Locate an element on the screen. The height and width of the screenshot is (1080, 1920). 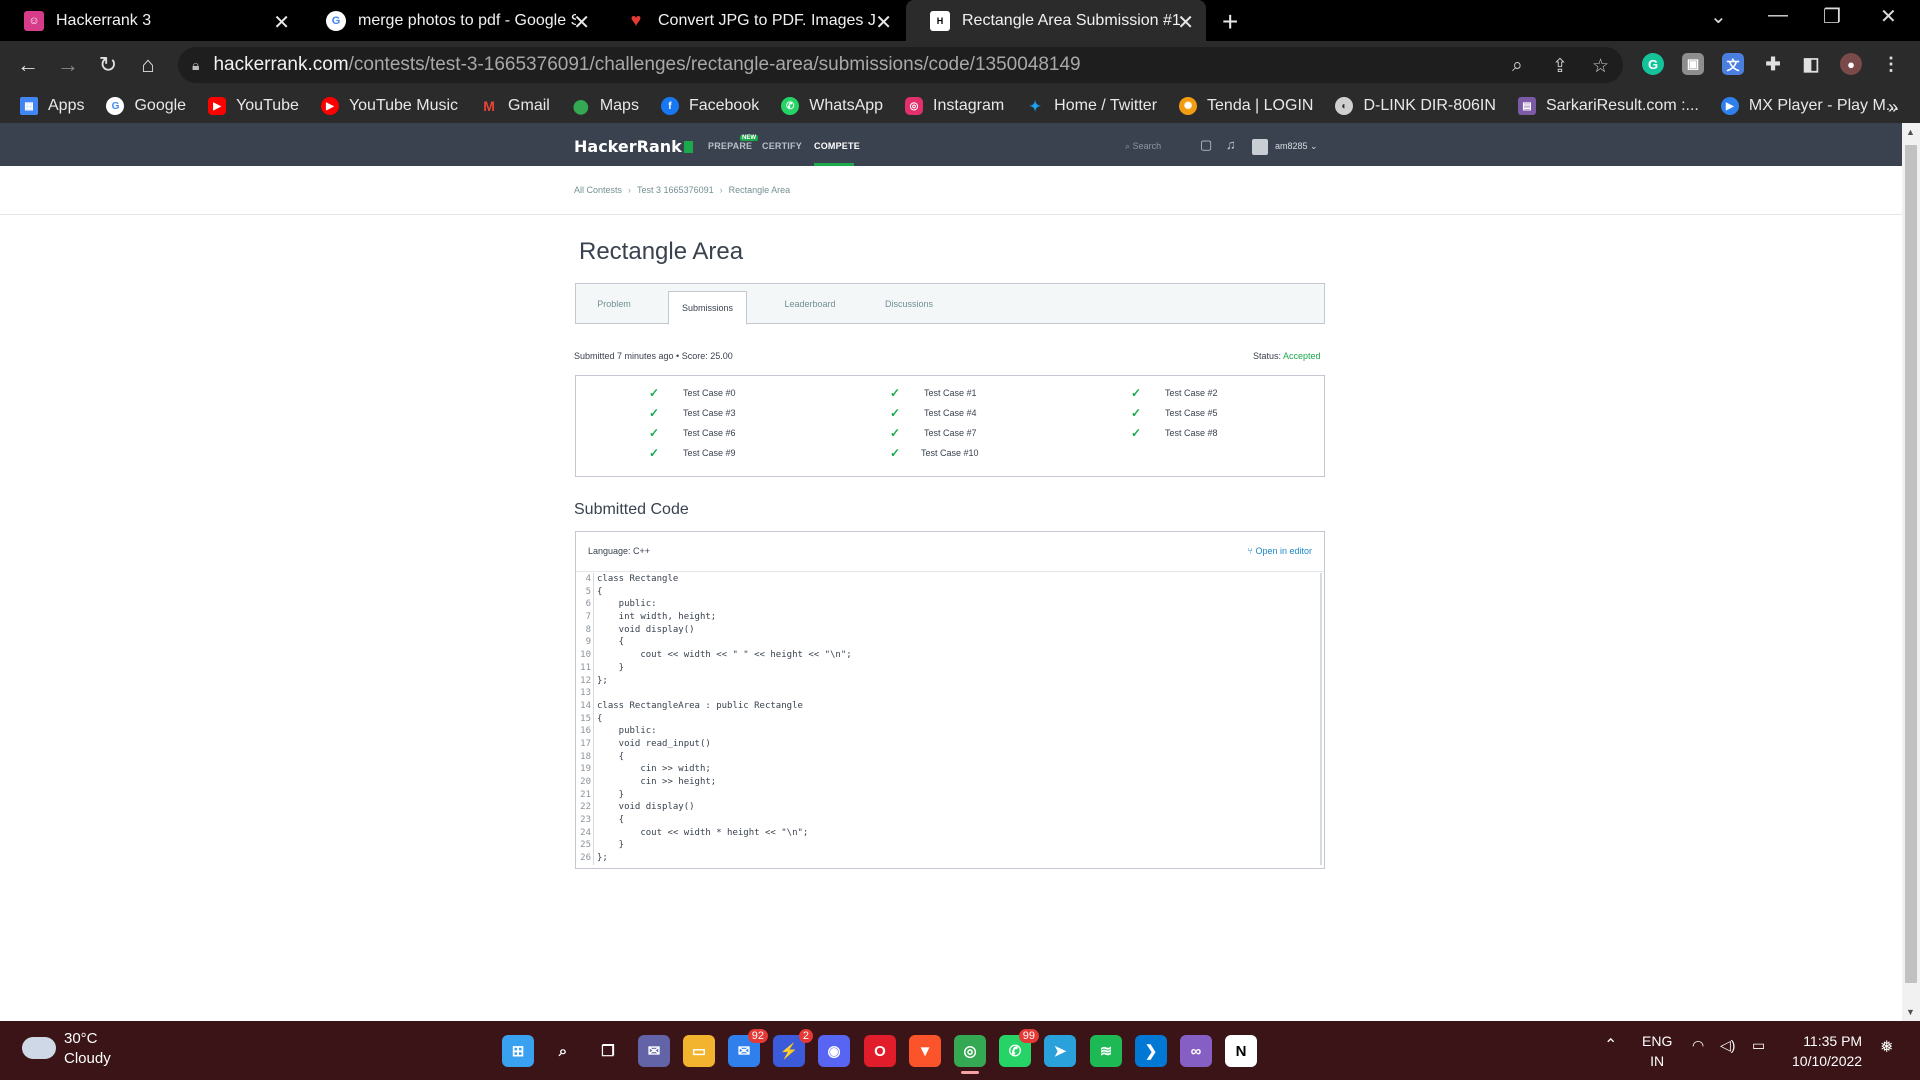
user-menu: am8285 ⌄ is located at coordinates (1296, 146).